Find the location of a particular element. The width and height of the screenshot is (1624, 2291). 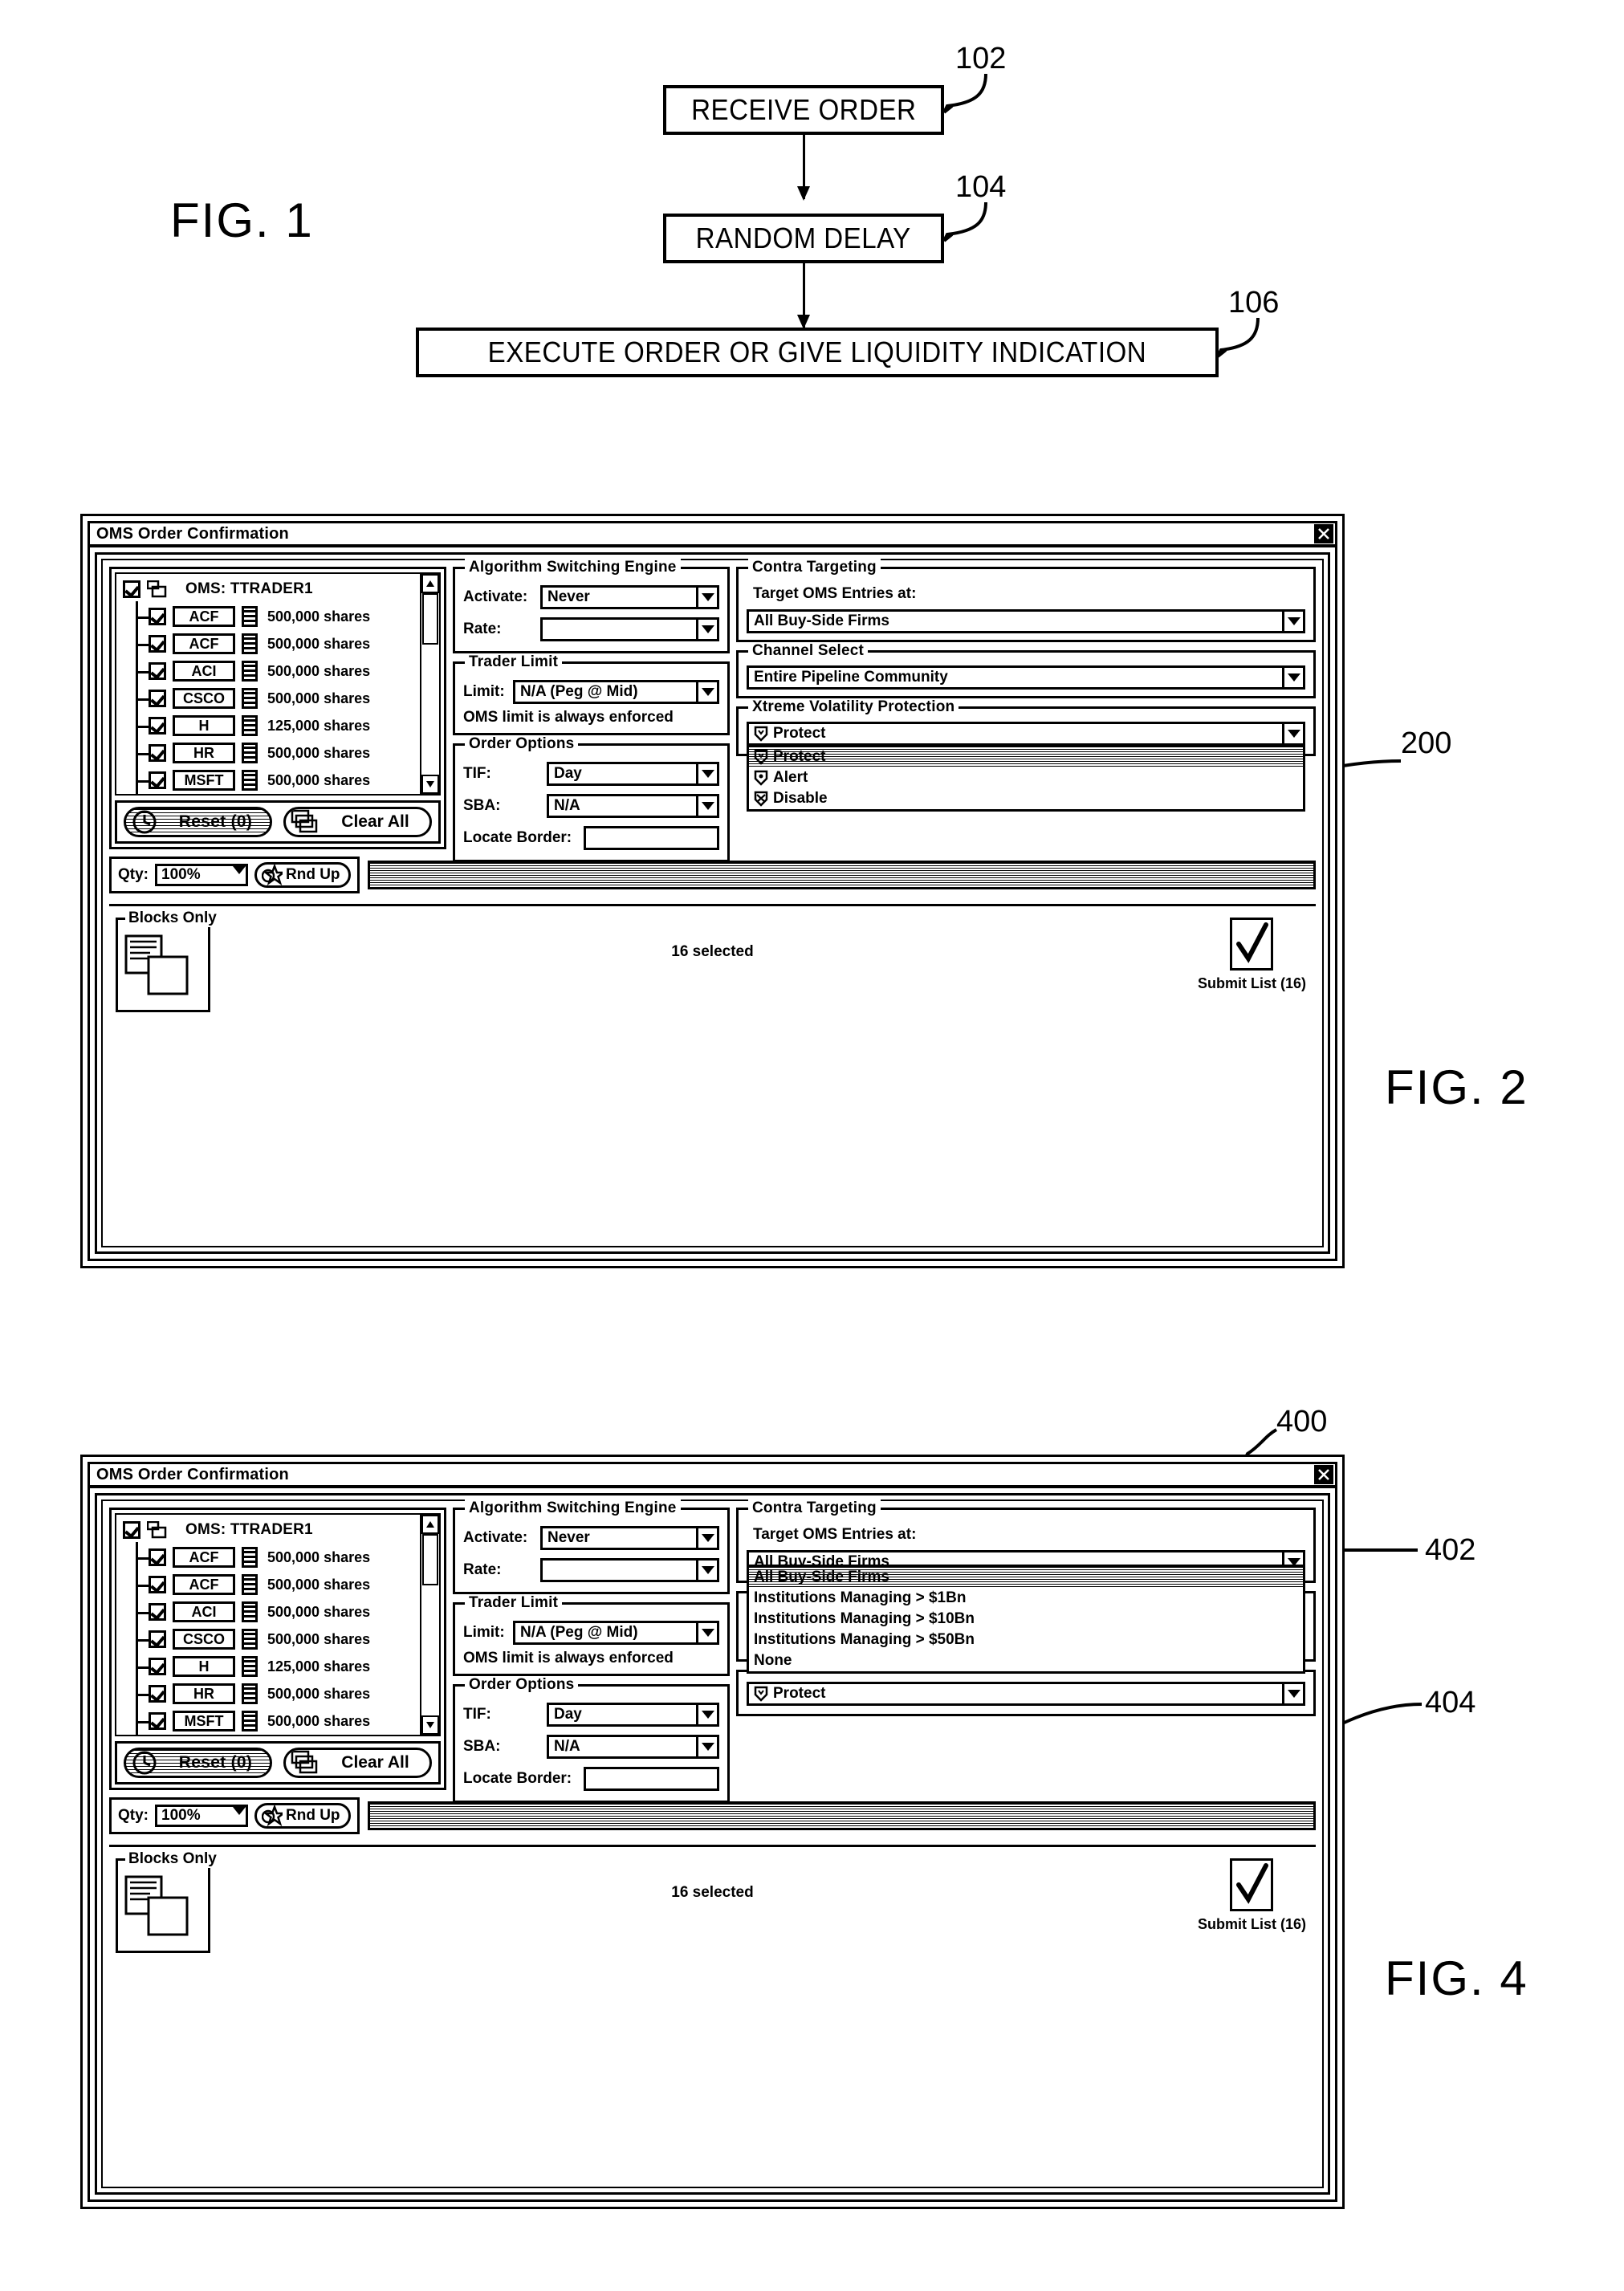

channel-select: Entire Pipeline Community is located at coordinates (1026, 677).